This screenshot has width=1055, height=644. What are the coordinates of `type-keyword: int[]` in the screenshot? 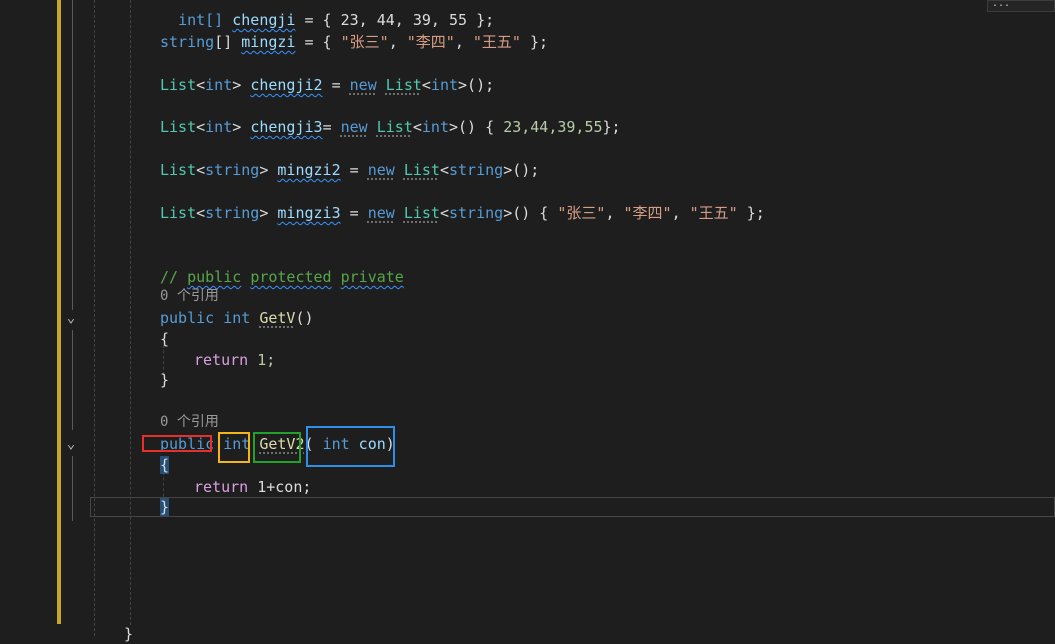 It's located at (205, 20).